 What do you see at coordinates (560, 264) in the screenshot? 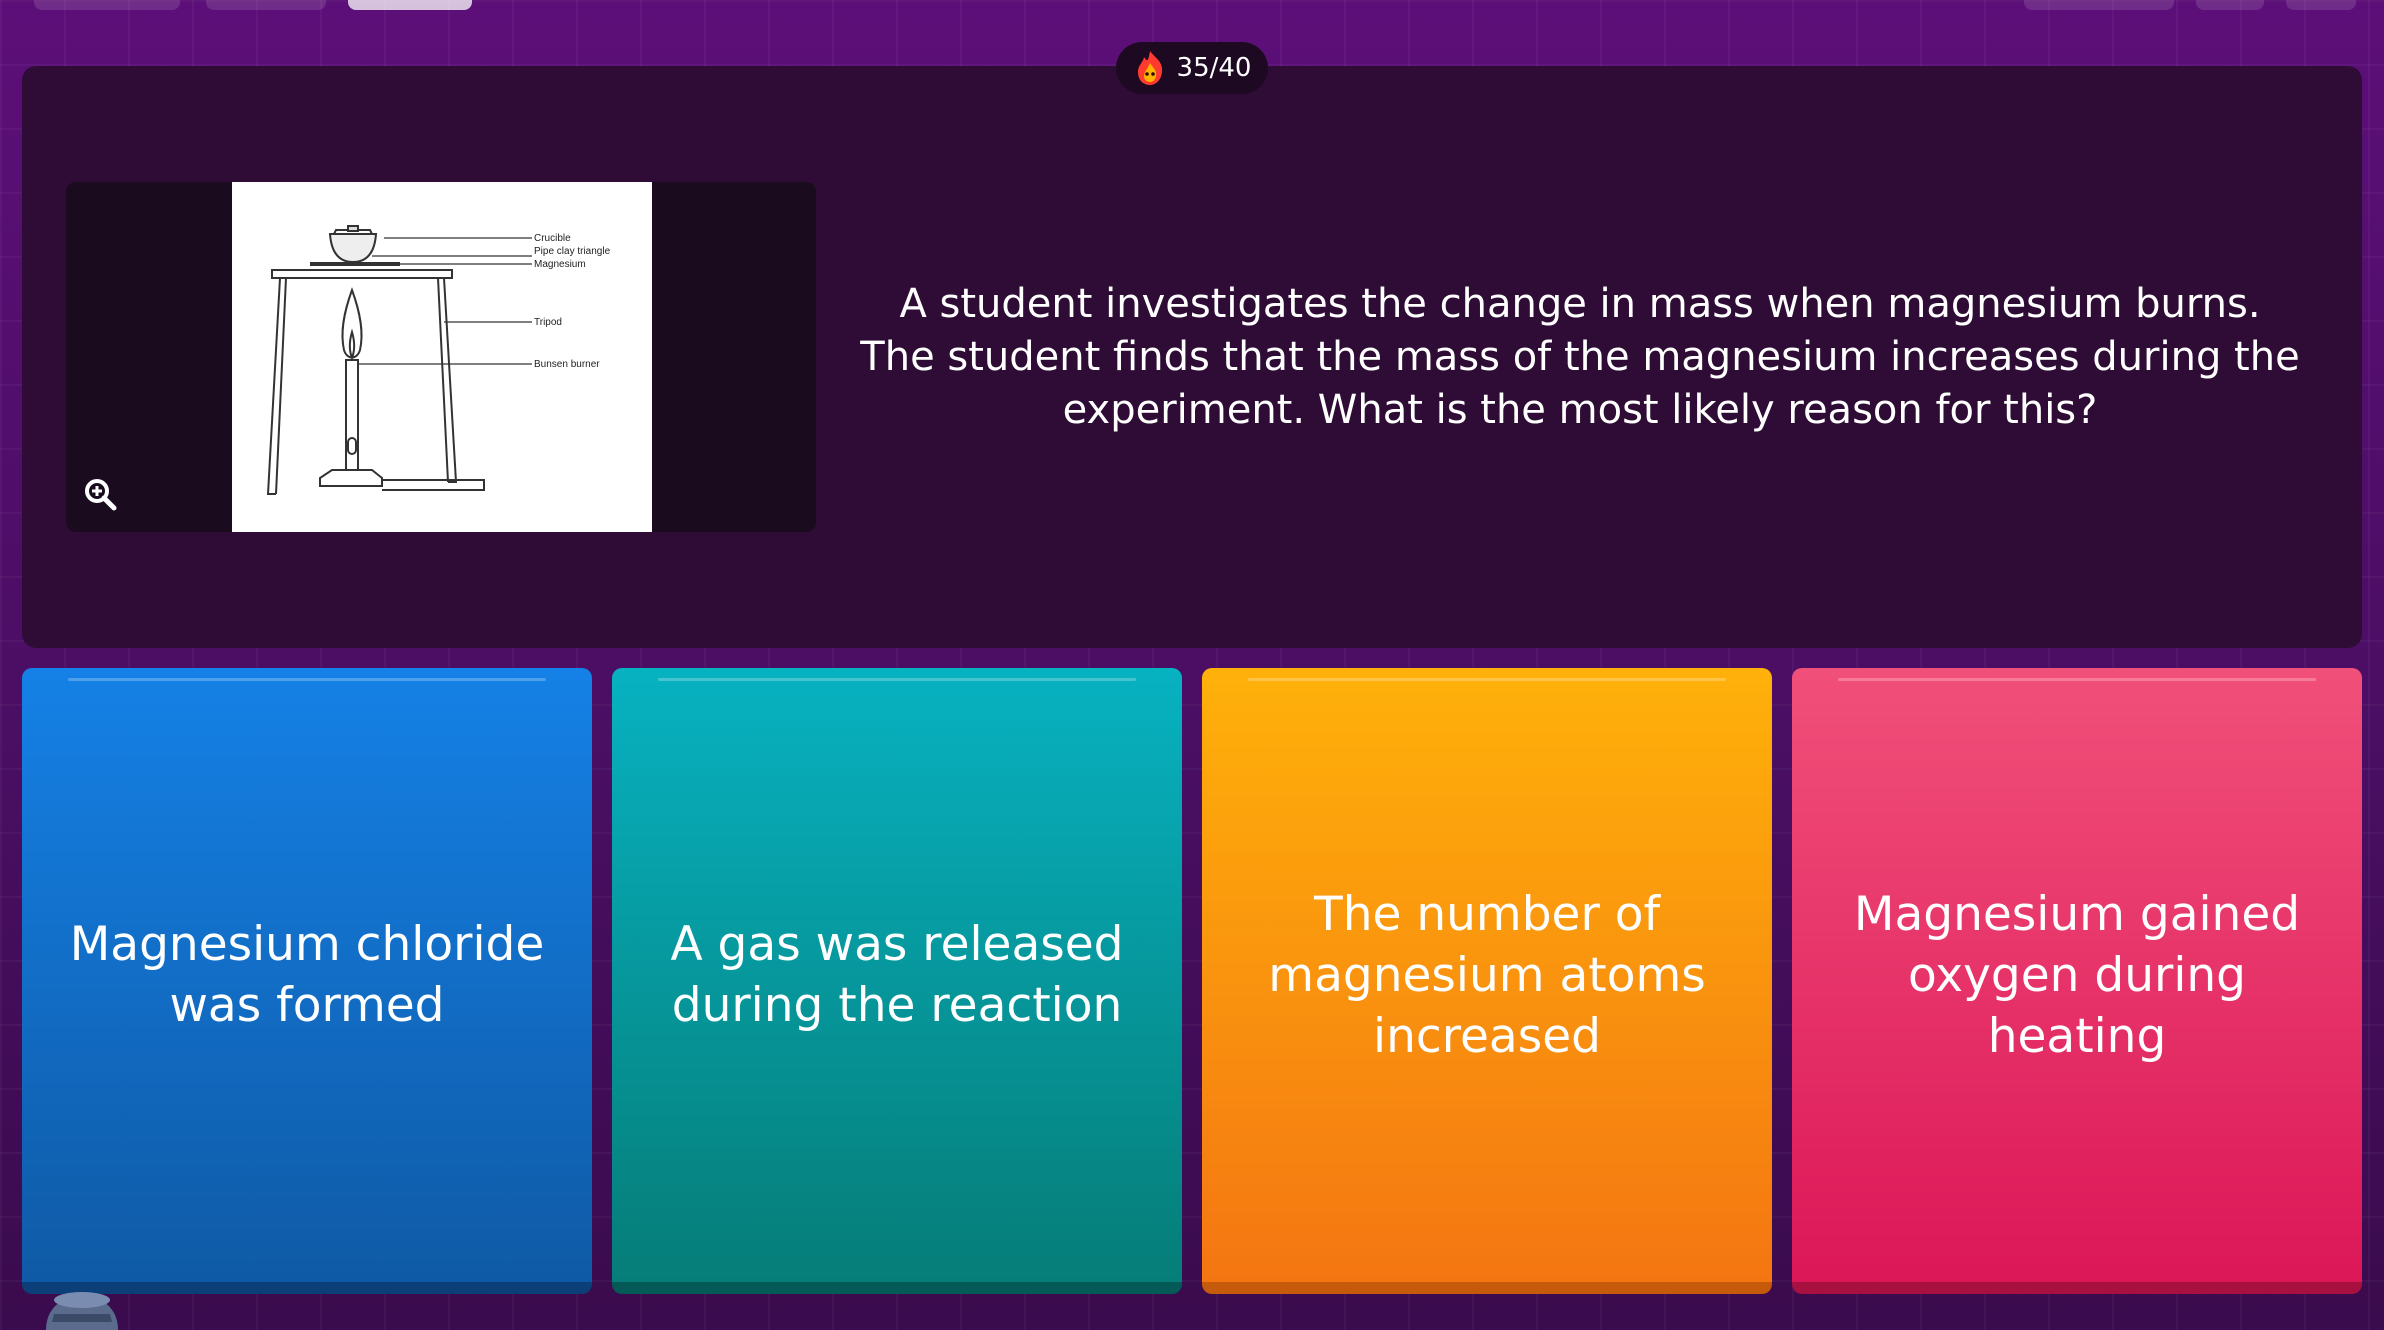
I see `diagram-label-magnesium: Magnesium` at bounding box center [560, 264].